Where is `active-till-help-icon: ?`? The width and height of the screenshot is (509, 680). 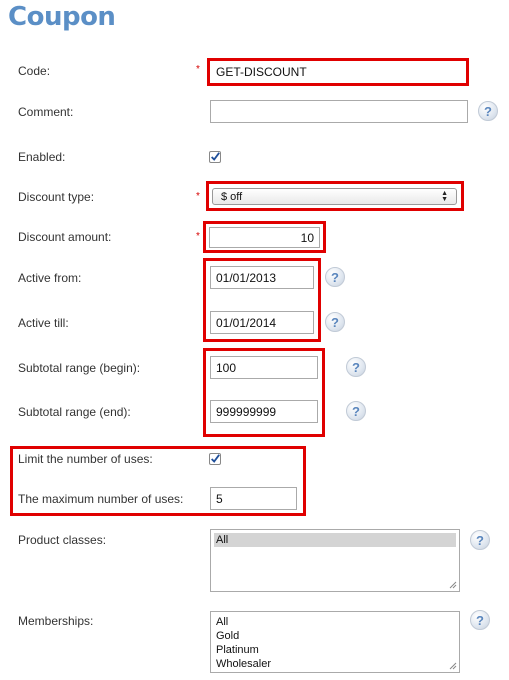
active-till-help-icon: ? is located at coordinates (335, 322).